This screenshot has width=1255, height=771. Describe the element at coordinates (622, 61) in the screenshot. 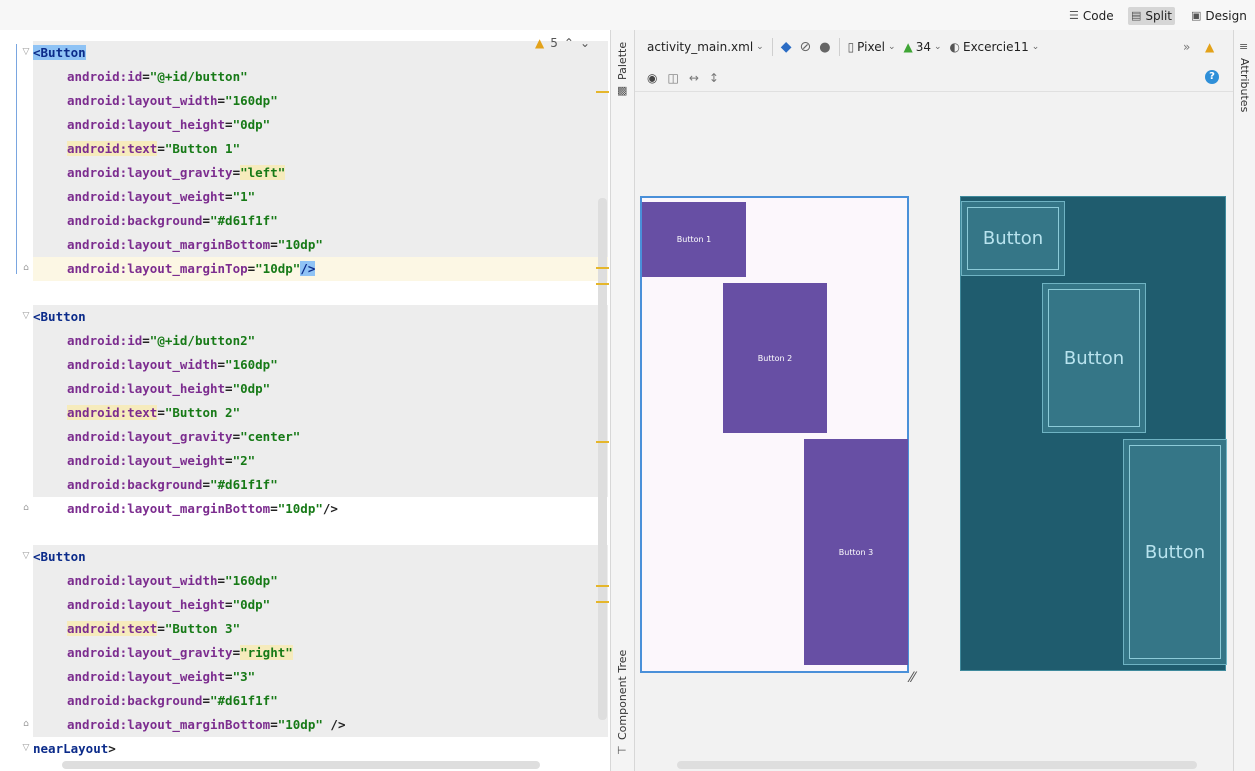

I see `palette-tab: Palette` at that location.